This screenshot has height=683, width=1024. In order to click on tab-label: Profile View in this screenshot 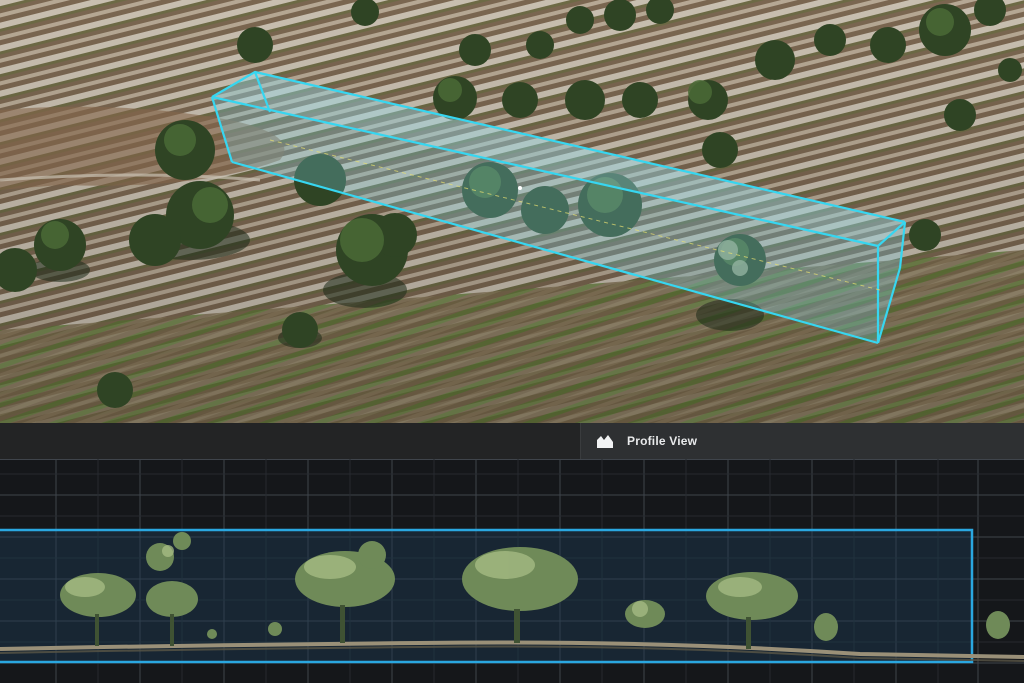, I will do `click(662, 441)`.